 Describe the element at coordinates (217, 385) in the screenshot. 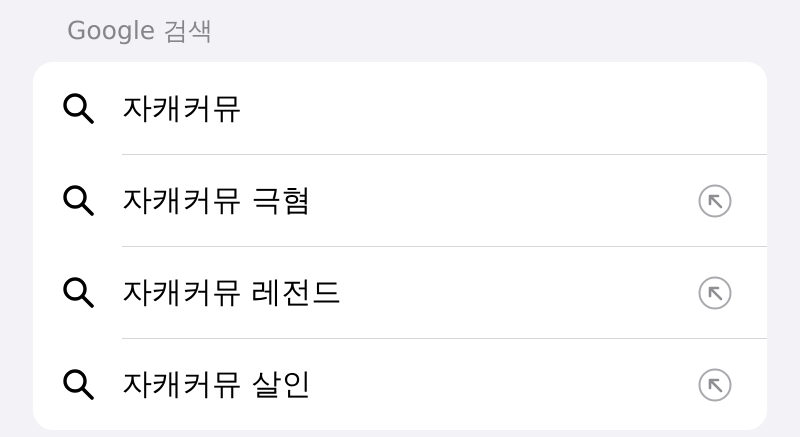

I see `suggestion-text: 자캐커뮤 살인` at that location.